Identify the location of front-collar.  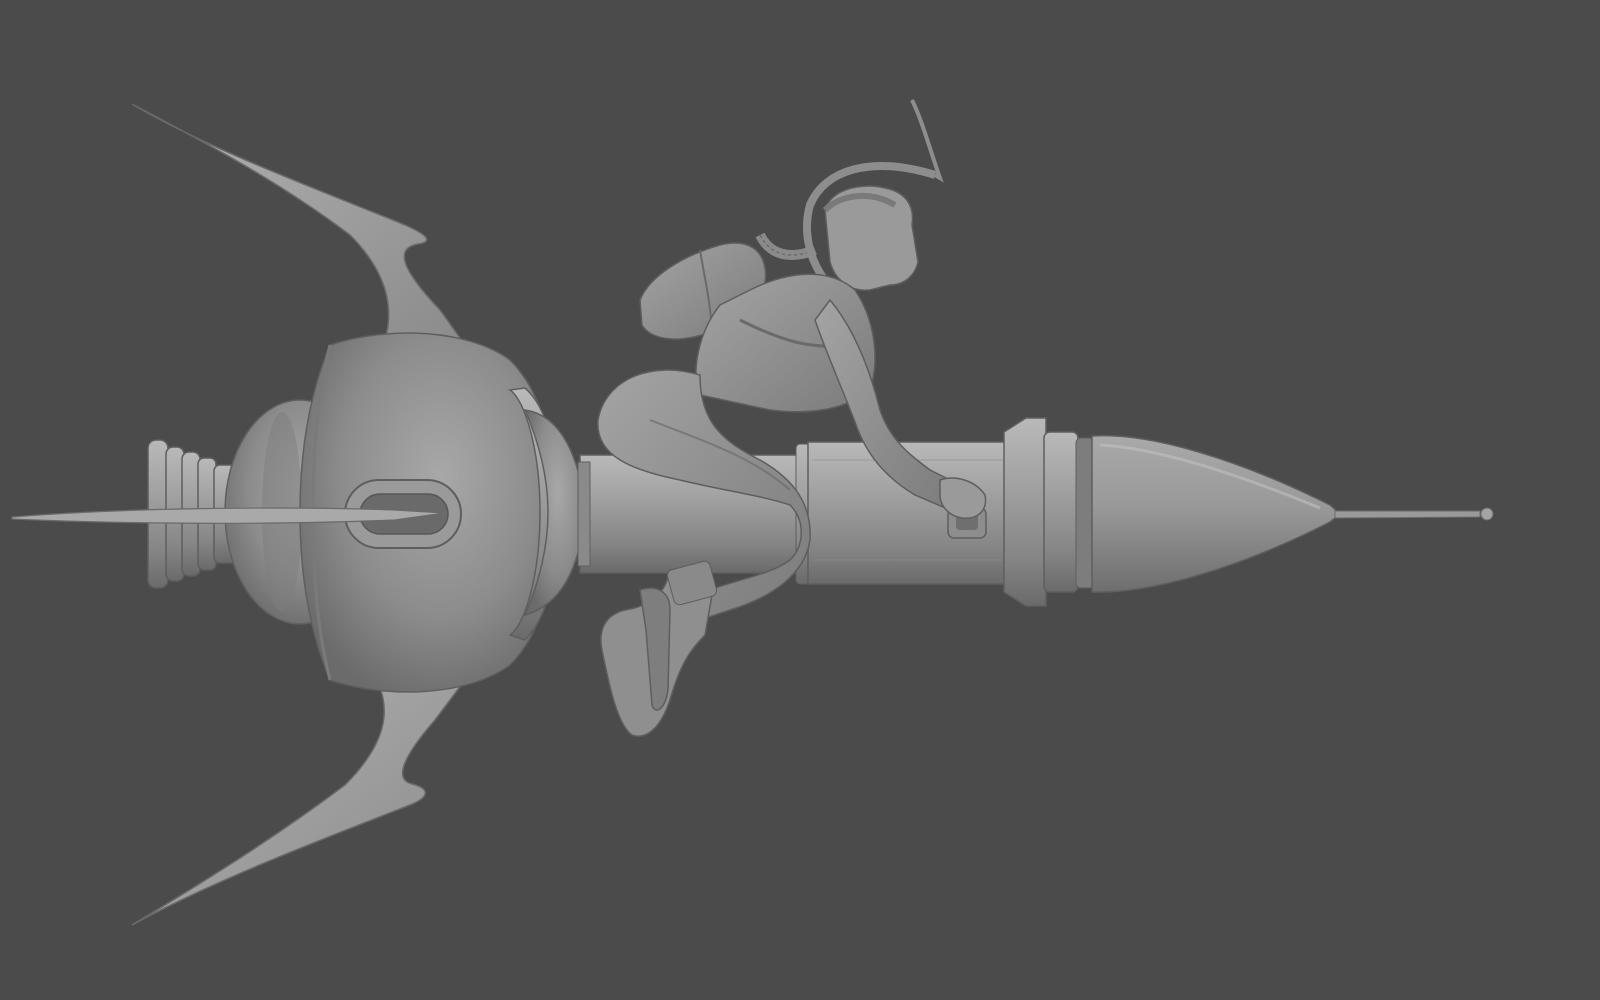
(1025, 512).